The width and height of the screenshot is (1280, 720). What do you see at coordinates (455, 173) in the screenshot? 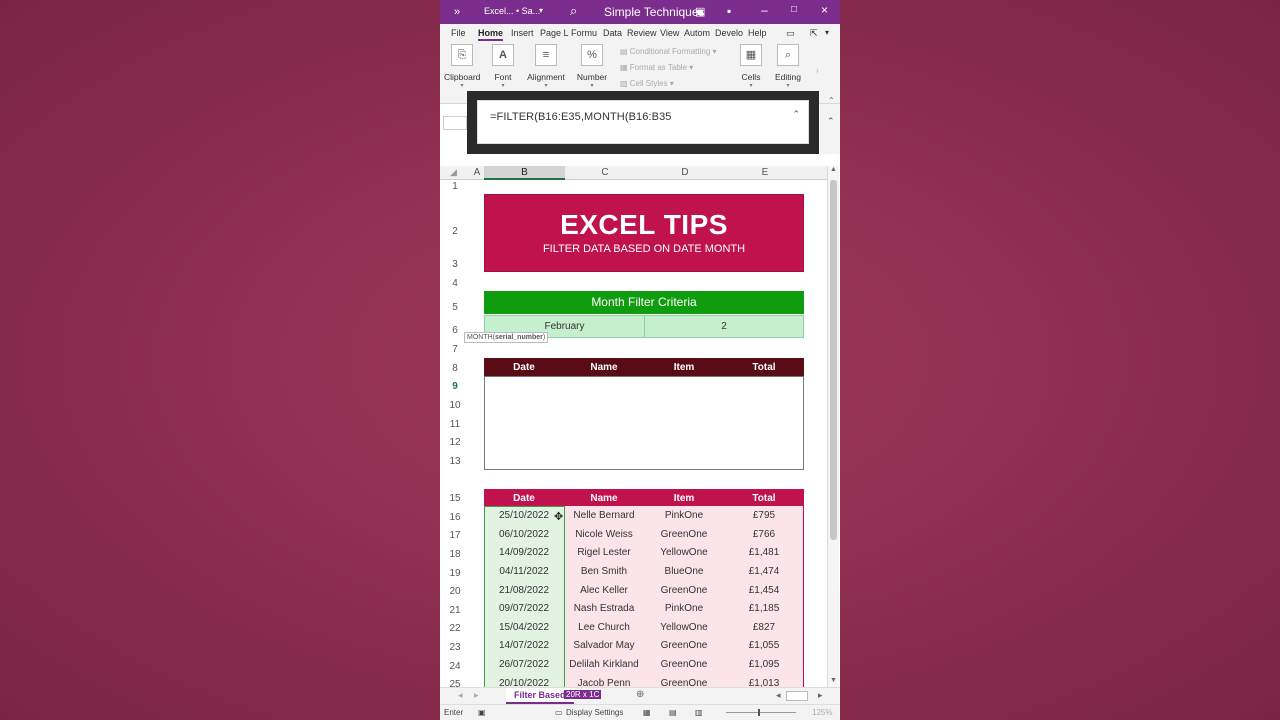
I see `select-all-corner: ◢` at bounding box center [455, 173].